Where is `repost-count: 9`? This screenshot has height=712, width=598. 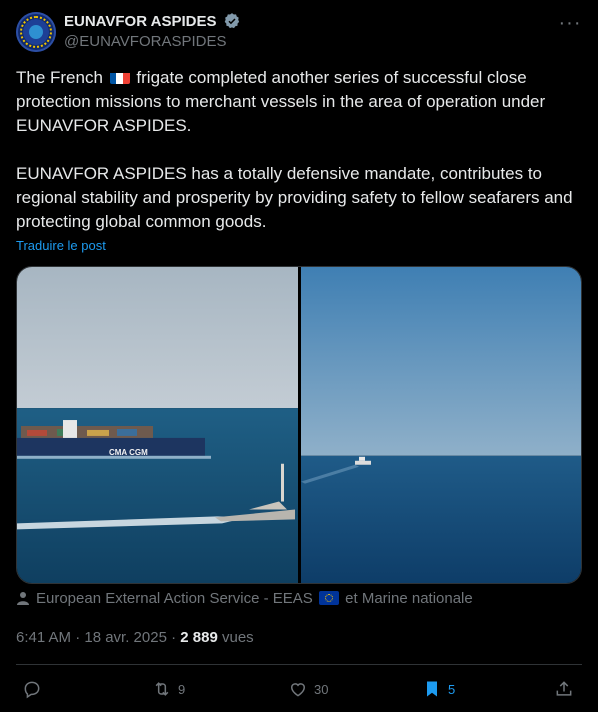
repost-count: 9 is located at coordinates (182, 689).